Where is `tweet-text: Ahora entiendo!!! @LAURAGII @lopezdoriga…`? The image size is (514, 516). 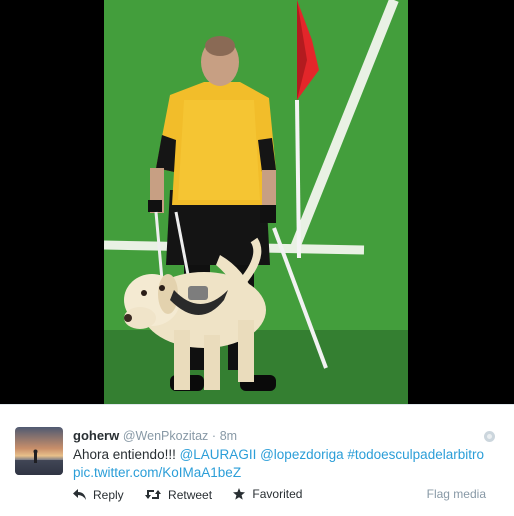
tweet-text: Ahora entiendo!!! @LAURAGII @lopezdoriga… is located at coordinates (290, 464).